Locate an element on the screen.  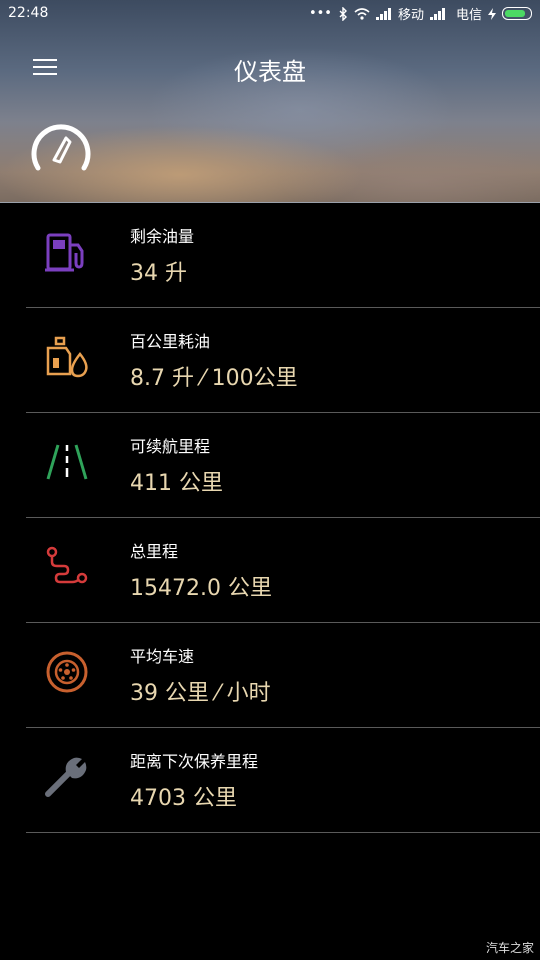
fuel-pump-icon is located at coordinates (64, 252).